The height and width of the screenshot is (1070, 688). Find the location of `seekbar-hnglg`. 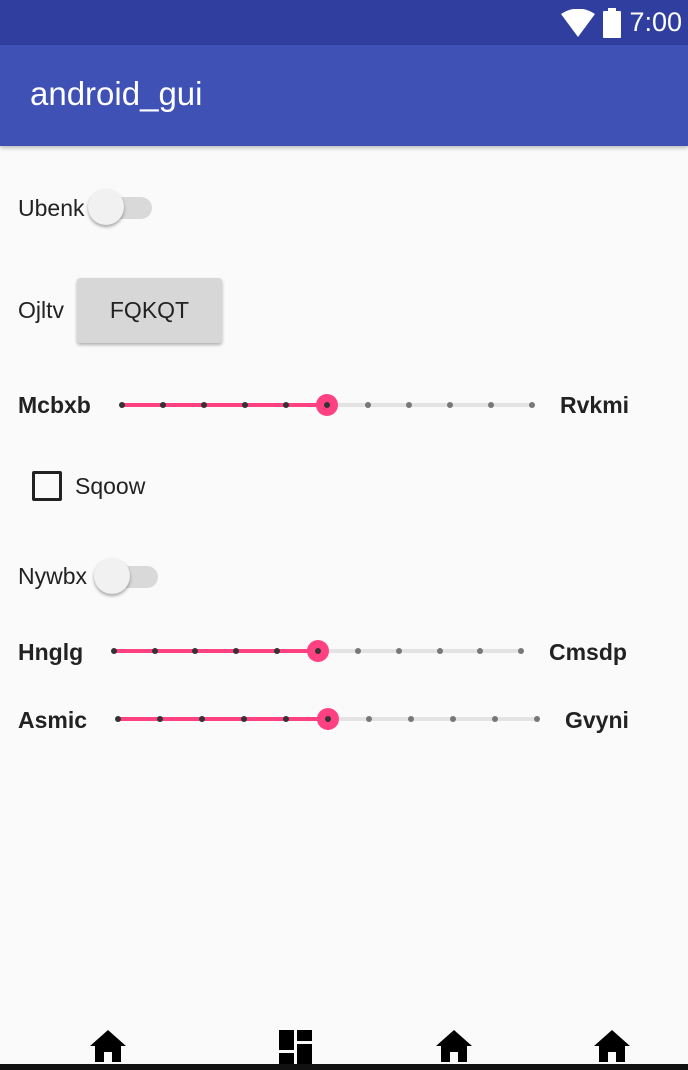

seekbar-hnglg is located at coordinates (317, 651).